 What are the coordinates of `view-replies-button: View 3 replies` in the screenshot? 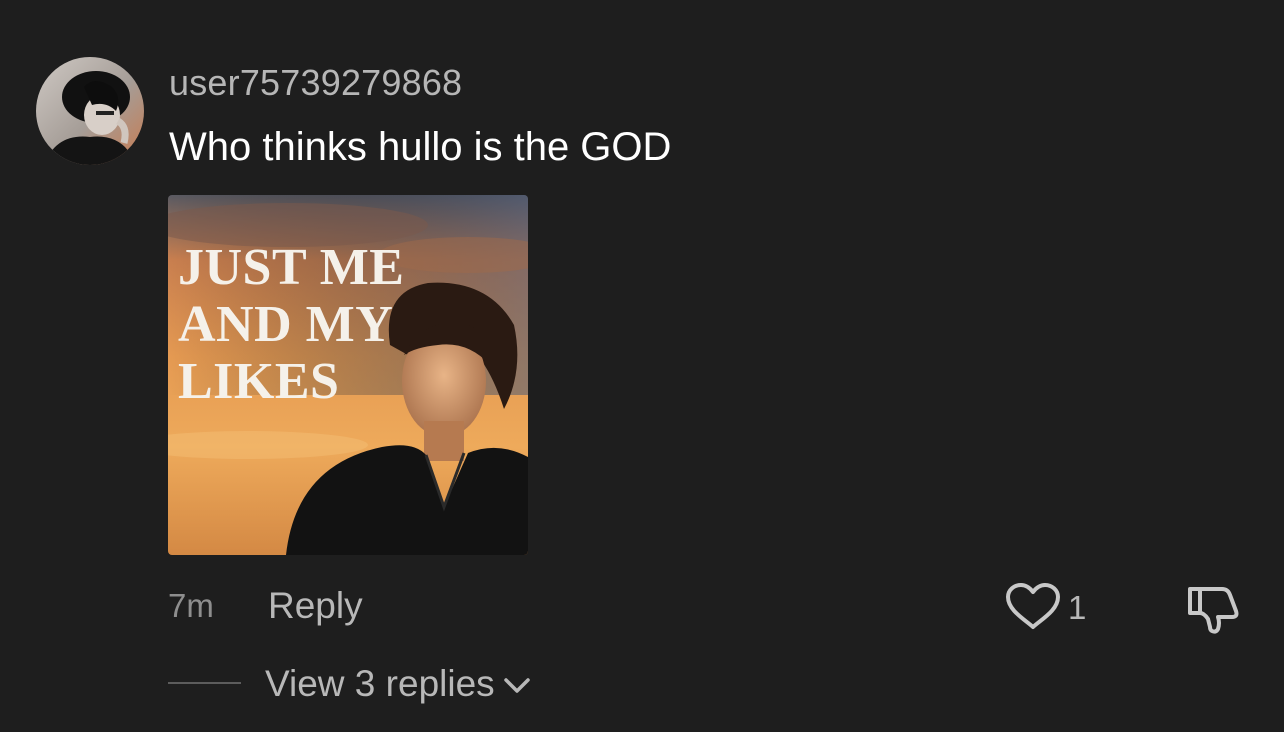 It's located at (398, 684).